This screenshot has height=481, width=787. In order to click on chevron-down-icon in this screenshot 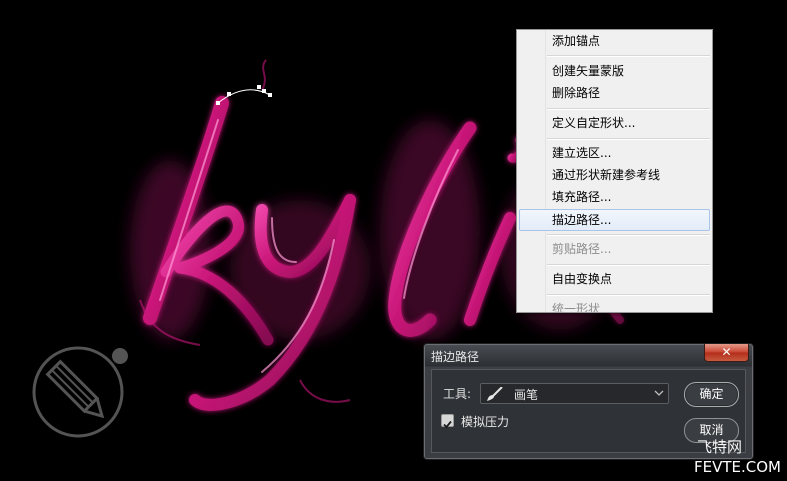, I will do `click(659, 393)`.